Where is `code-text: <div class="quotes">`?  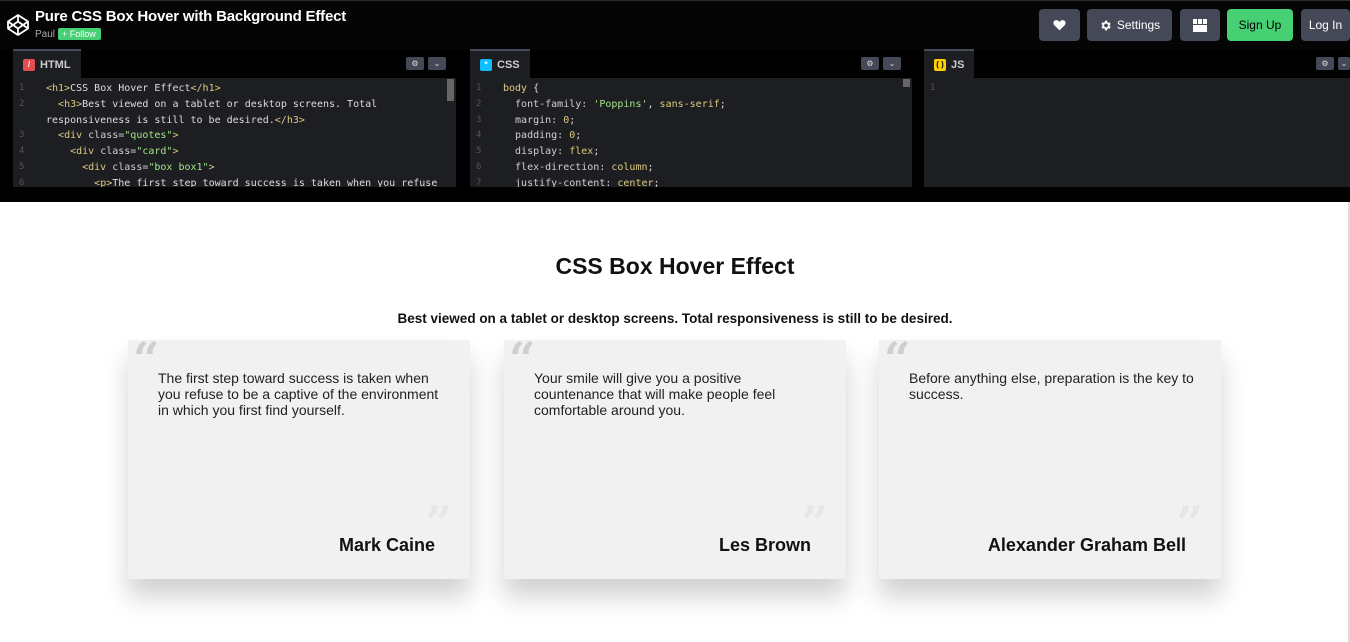 code-text: <div class="quotes"> is located at coordinates (118, 136).